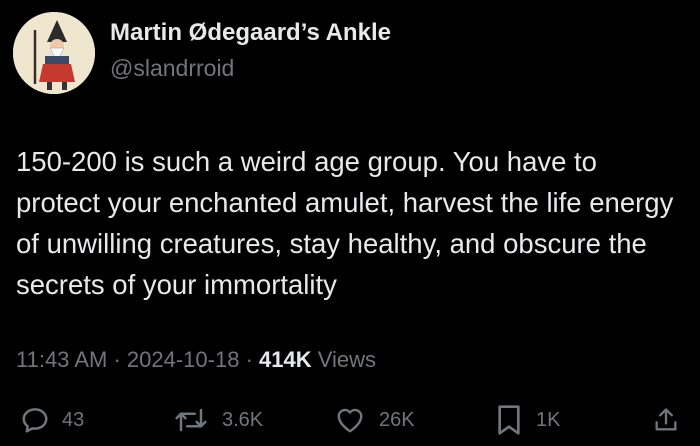 This screenshot has width=700, height=446. Describe the element at coordinates (347, 359) in the screenshot. I see `views-label: Views` at that location.